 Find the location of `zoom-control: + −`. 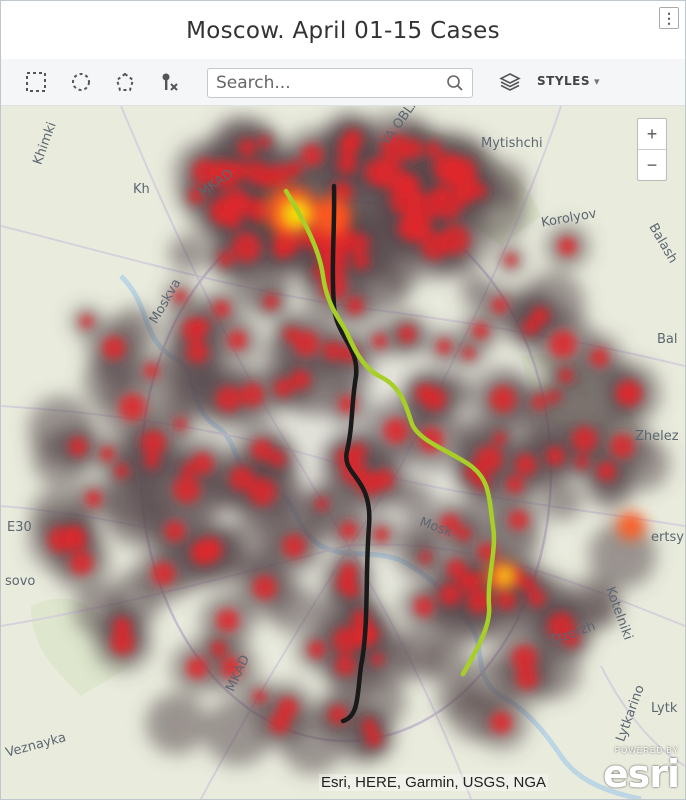

zoom-control: + − is located at coordinates (652, 149).